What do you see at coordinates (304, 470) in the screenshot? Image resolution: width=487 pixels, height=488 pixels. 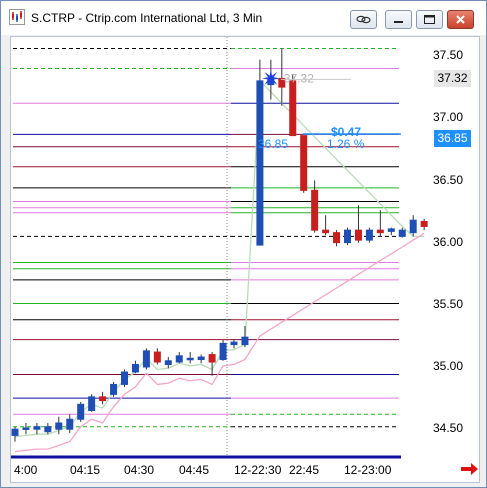 I see `x-tick-label: 22:45` at bounding box center [304, 470].